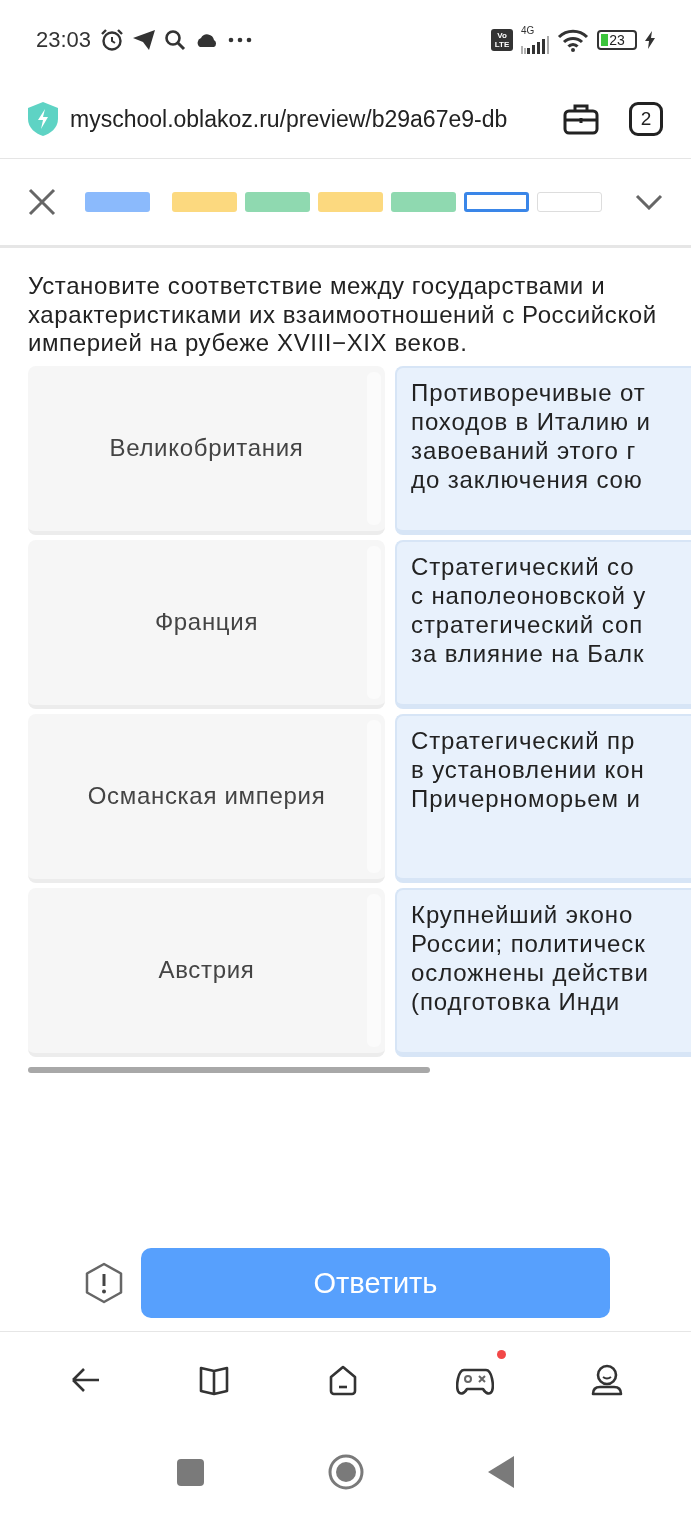 The height and width of the screenshot is (1536, 691). What do you see at coordinates (112, 40) in the screenshot?
I see `alarm-icon` at bounding box center [112, 40].